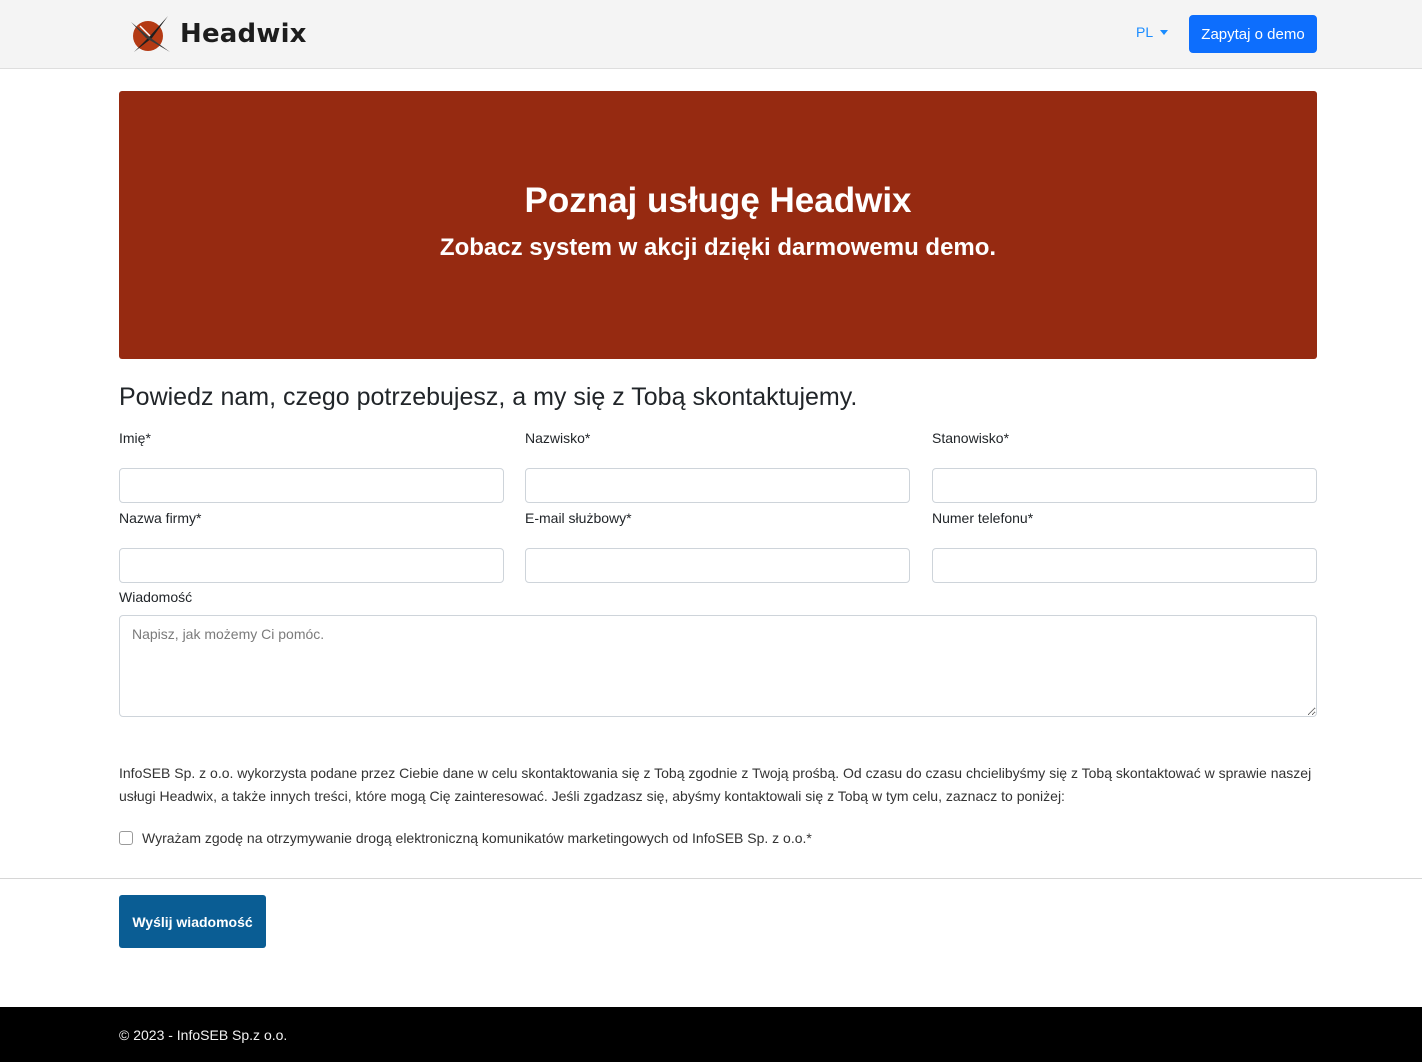 The width and height of the screenshot is (1422, 1062). What do you see at coordinates (711, 878) in the screenshot?
I see `divider` at bounding box center [711, 878].